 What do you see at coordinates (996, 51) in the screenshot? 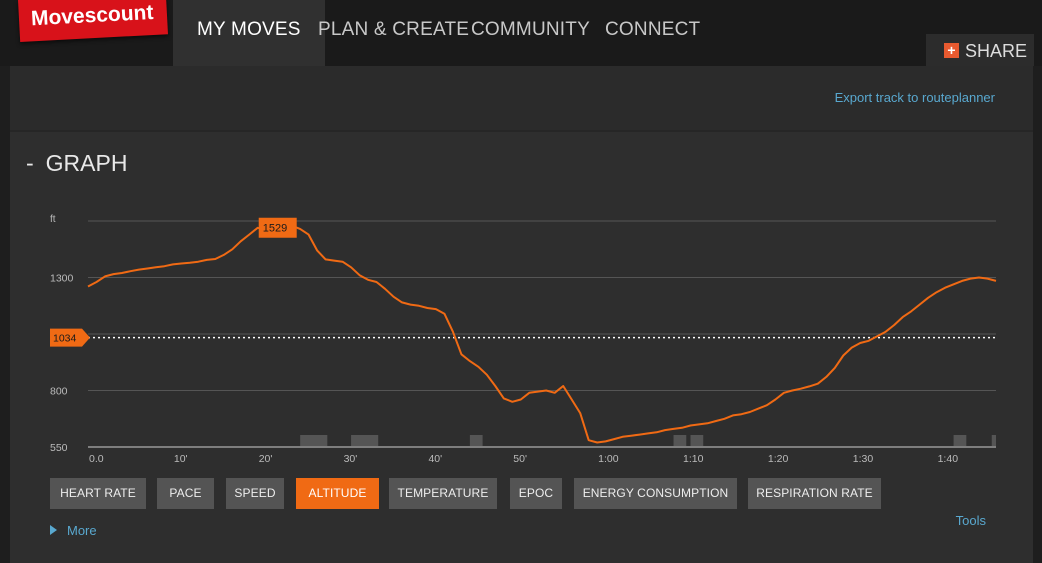
I see `share-label: SHARE` at bounding box center [996, 51].